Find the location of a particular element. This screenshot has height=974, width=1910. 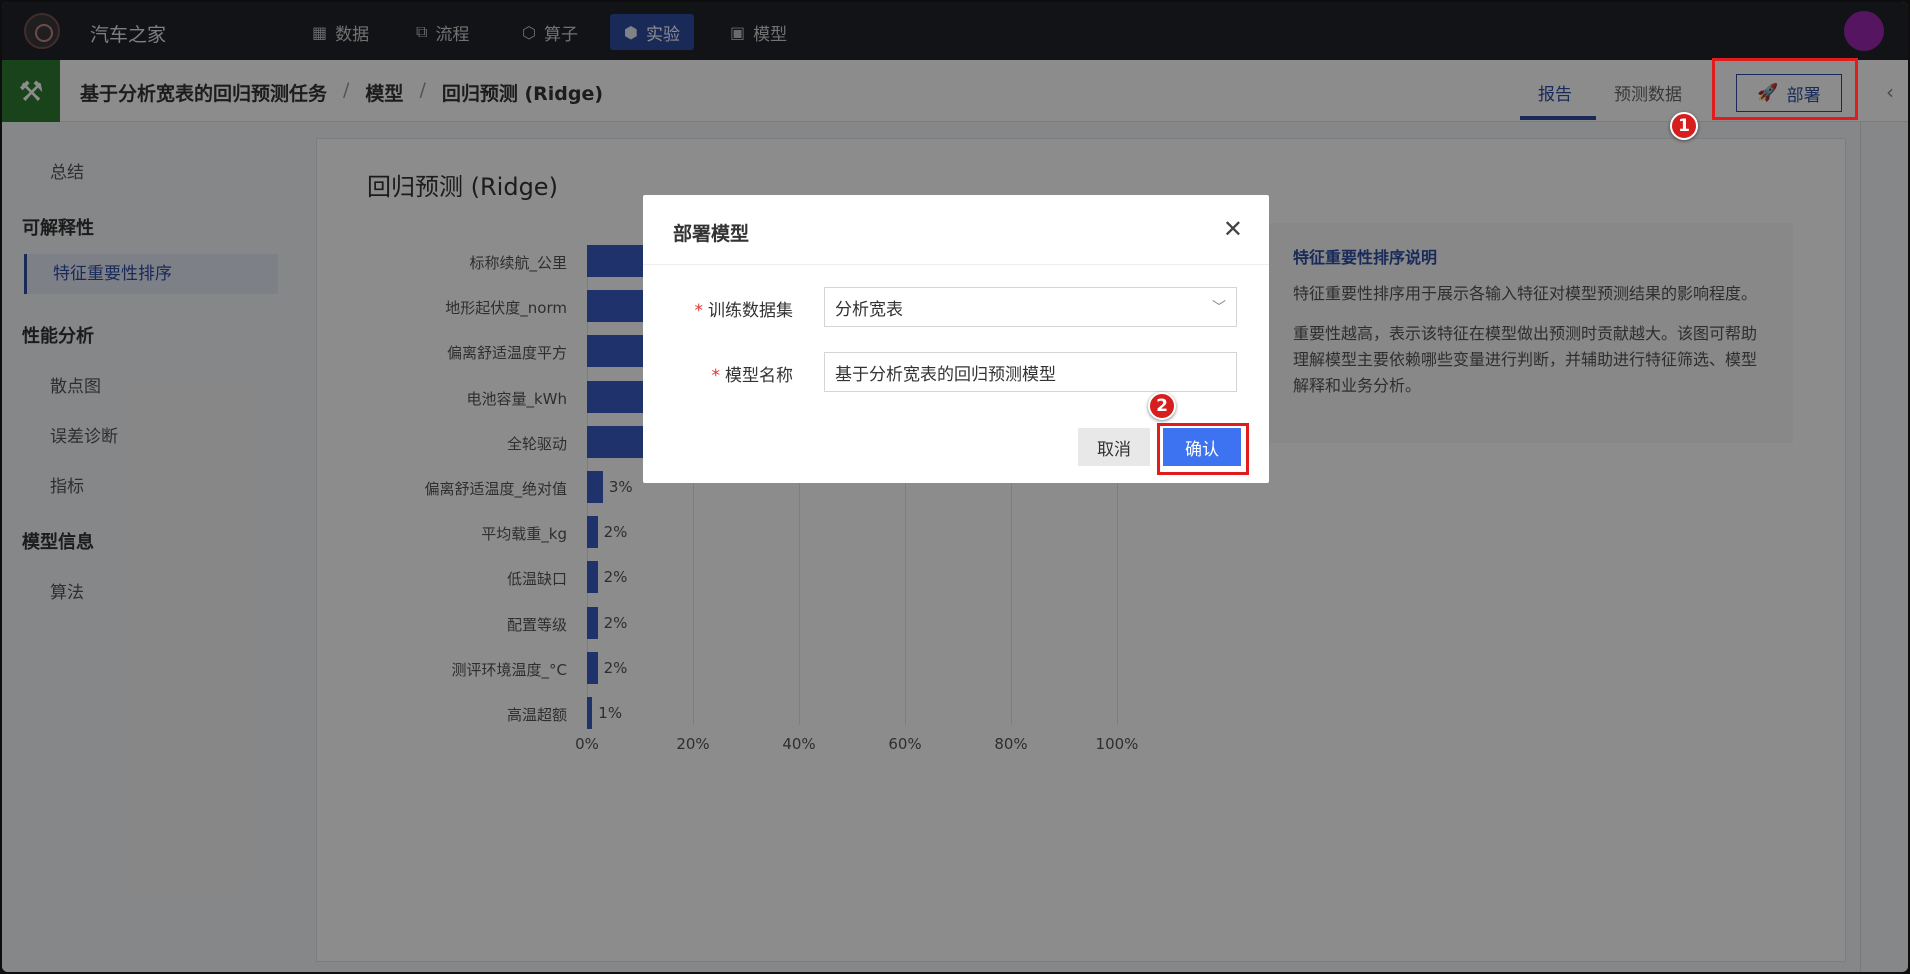

model-name-label: * 模型名称 is located at coordinates (752, 376).